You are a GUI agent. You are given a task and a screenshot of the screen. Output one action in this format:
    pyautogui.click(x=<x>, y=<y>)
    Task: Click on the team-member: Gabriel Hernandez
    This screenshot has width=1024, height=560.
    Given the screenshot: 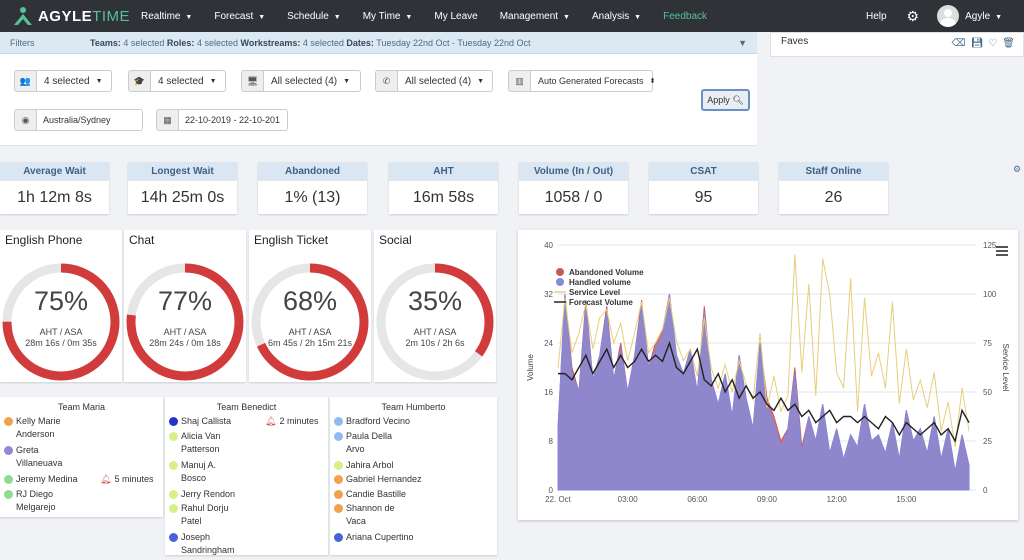 What is the action you would take?
    pyautogui.click(x=413, y=480)
    